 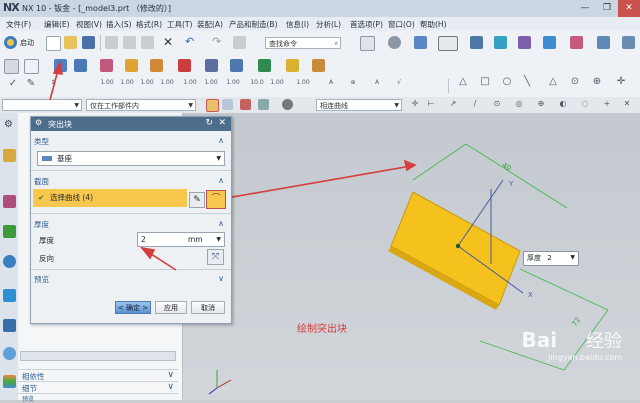 I want to click on baseline-dim-icon: 10.0, so click(x=257, y=82).